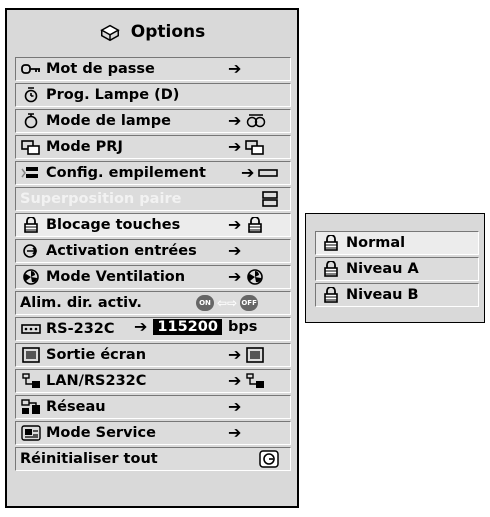 The width and height of the screenshot is (490, 517). What do you see at coordinates (81, 303) in the screenshot?
I see `menu-item-label: Alim. dir. activ.` at bounding box center [81, 303].